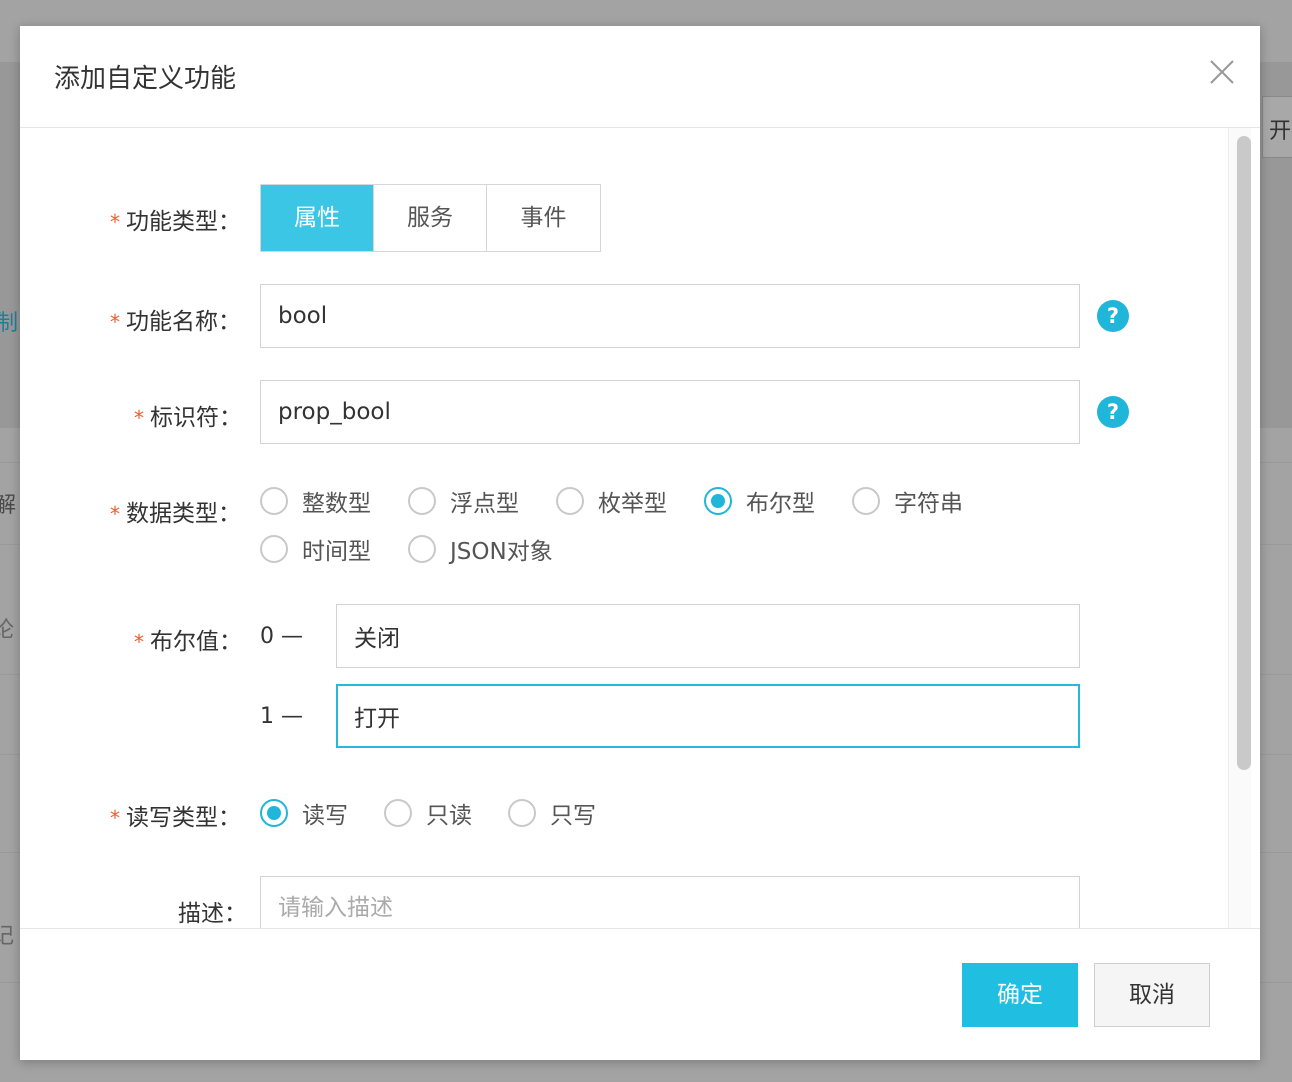 The image size is (1292, 1082). Describe the element at coordinates (759, 501) in the screenshot. I see `data-type-bool-radio: 布尔型` at that location.